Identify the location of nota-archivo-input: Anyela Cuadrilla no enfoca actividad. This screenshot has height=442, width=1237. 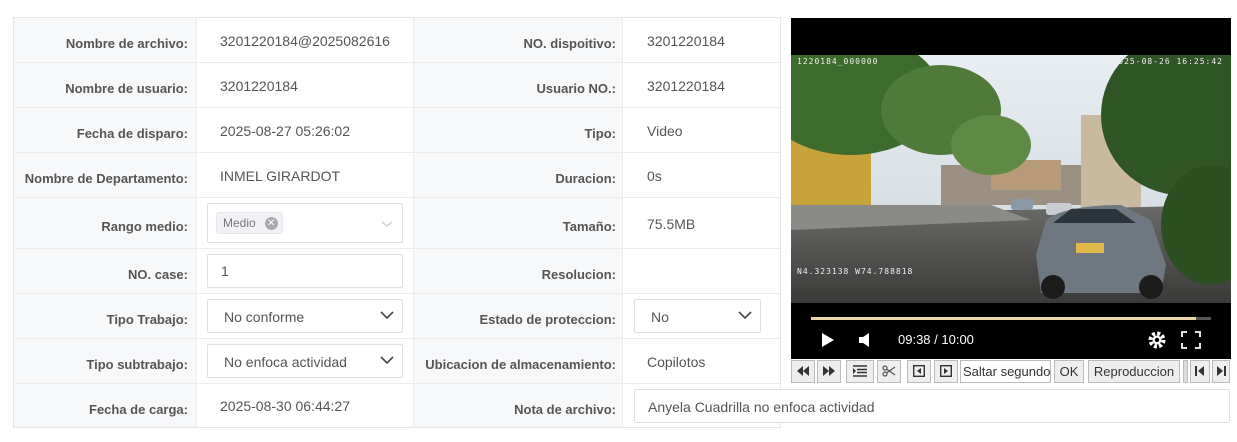
(932, 406).